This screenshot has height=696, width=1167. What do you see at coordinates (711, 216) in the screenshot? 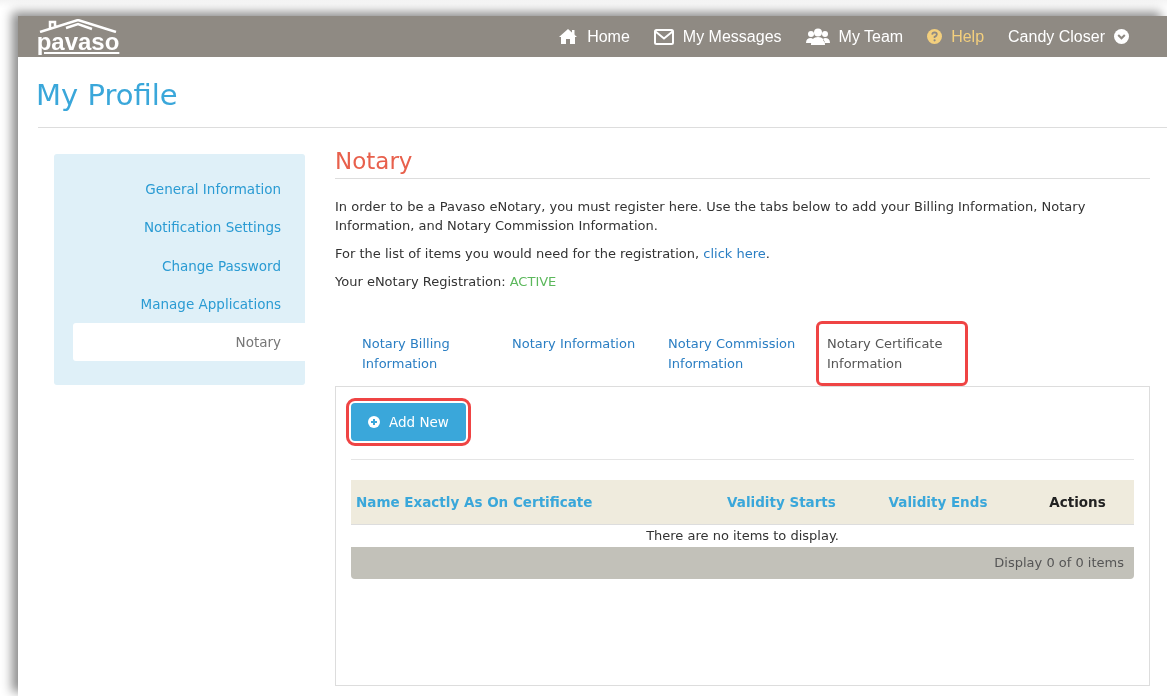
I see `intro-paragraph: In order to be a Pavaso eNotary, you must register here. Use the tabs below to add your Billing Information, Notary Information, and Notary Commission Information.` at bounding box center [711, 216].